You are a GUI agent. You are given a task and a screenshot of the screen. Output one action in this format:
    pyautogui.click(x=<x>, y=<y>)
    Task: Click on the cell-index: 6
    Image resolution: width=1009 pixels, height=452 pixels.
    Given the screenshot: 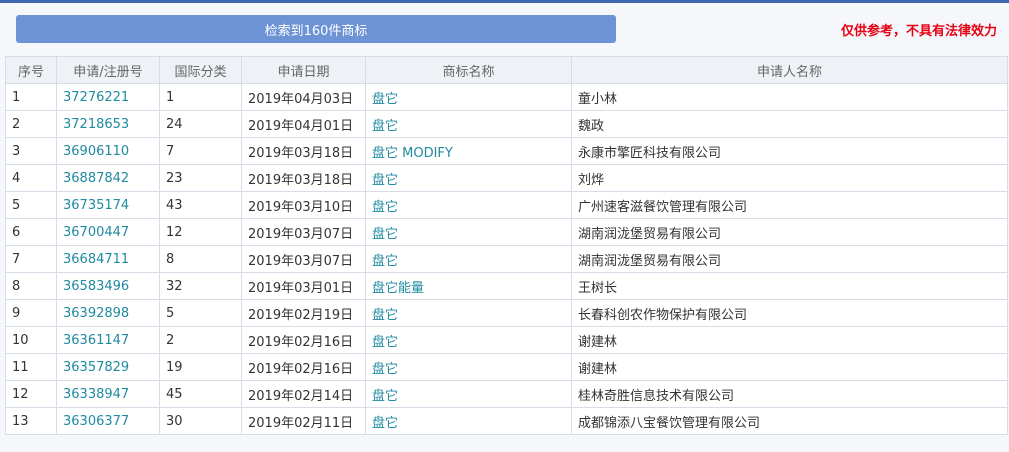 What is the action you would take?
    pyautogui.click(x=31, y=232)
    